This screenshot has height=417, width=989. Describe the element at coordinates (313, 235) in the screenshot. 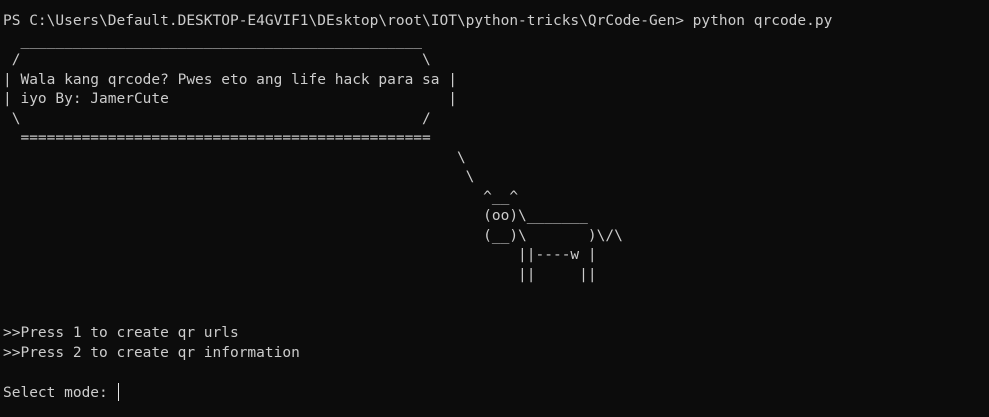

I see `cow-line: (__)\ )\/\` at that location.